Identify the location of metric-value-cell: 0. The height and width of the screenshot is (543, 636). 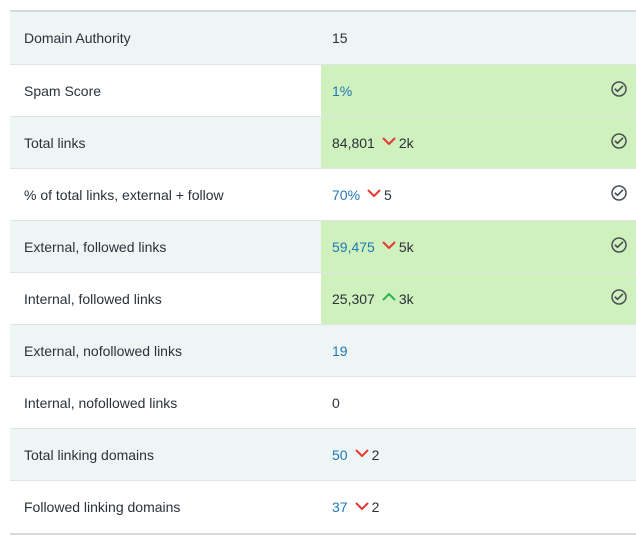
(478, 402).